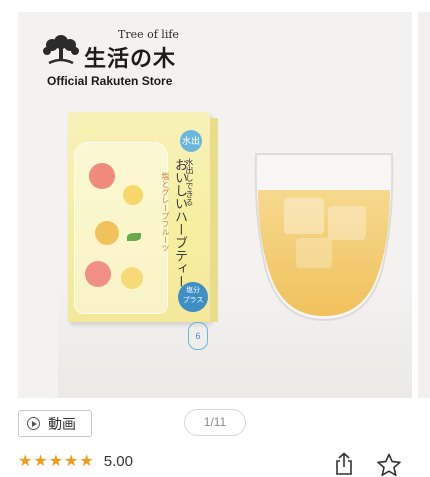 The image size is (430, 477). What do you see at coordinates (148, 34) in the screenshot?
I see `brand-tagline: Tree of life` at bounding box center [148, 34].